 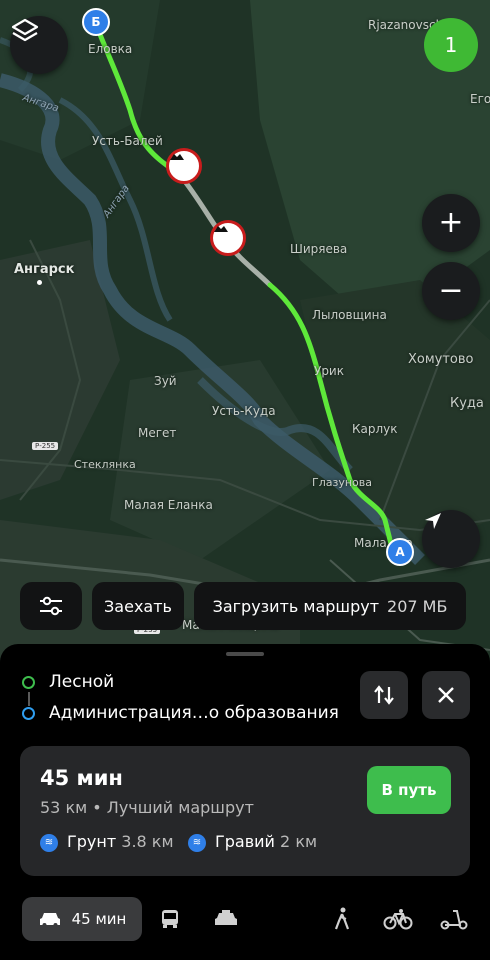 What do you see at coordinates (105, 464) in the screenshot?
I see `place-label: Стеклянка` at bounding box center [105, 464].